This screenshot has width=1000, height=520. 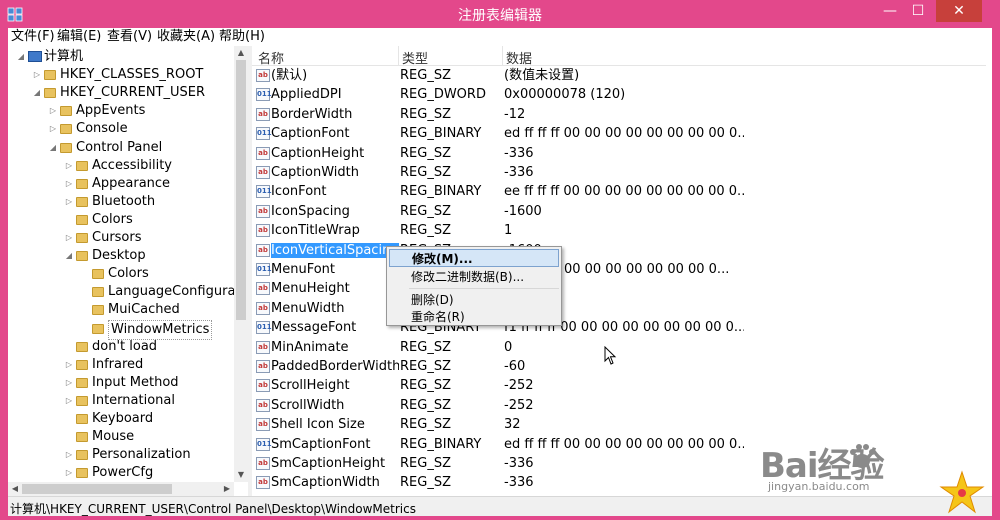 I want to click on scroll-down-icon: ▼, so click(x=241, y=475).